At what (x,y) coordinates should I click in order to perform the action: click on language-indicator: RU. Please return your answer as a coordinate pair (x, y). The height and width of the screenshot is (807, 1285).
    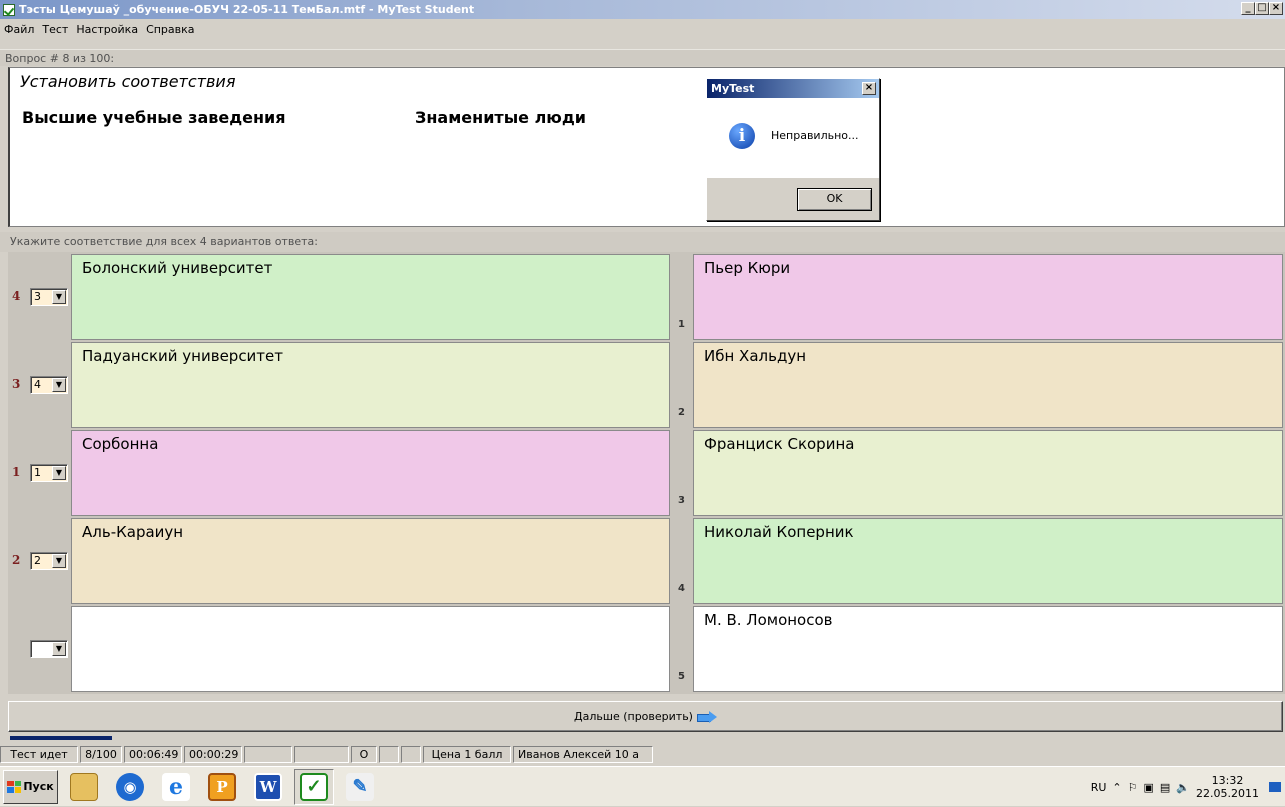
    Looking at the image, I should click on (1099, 787).